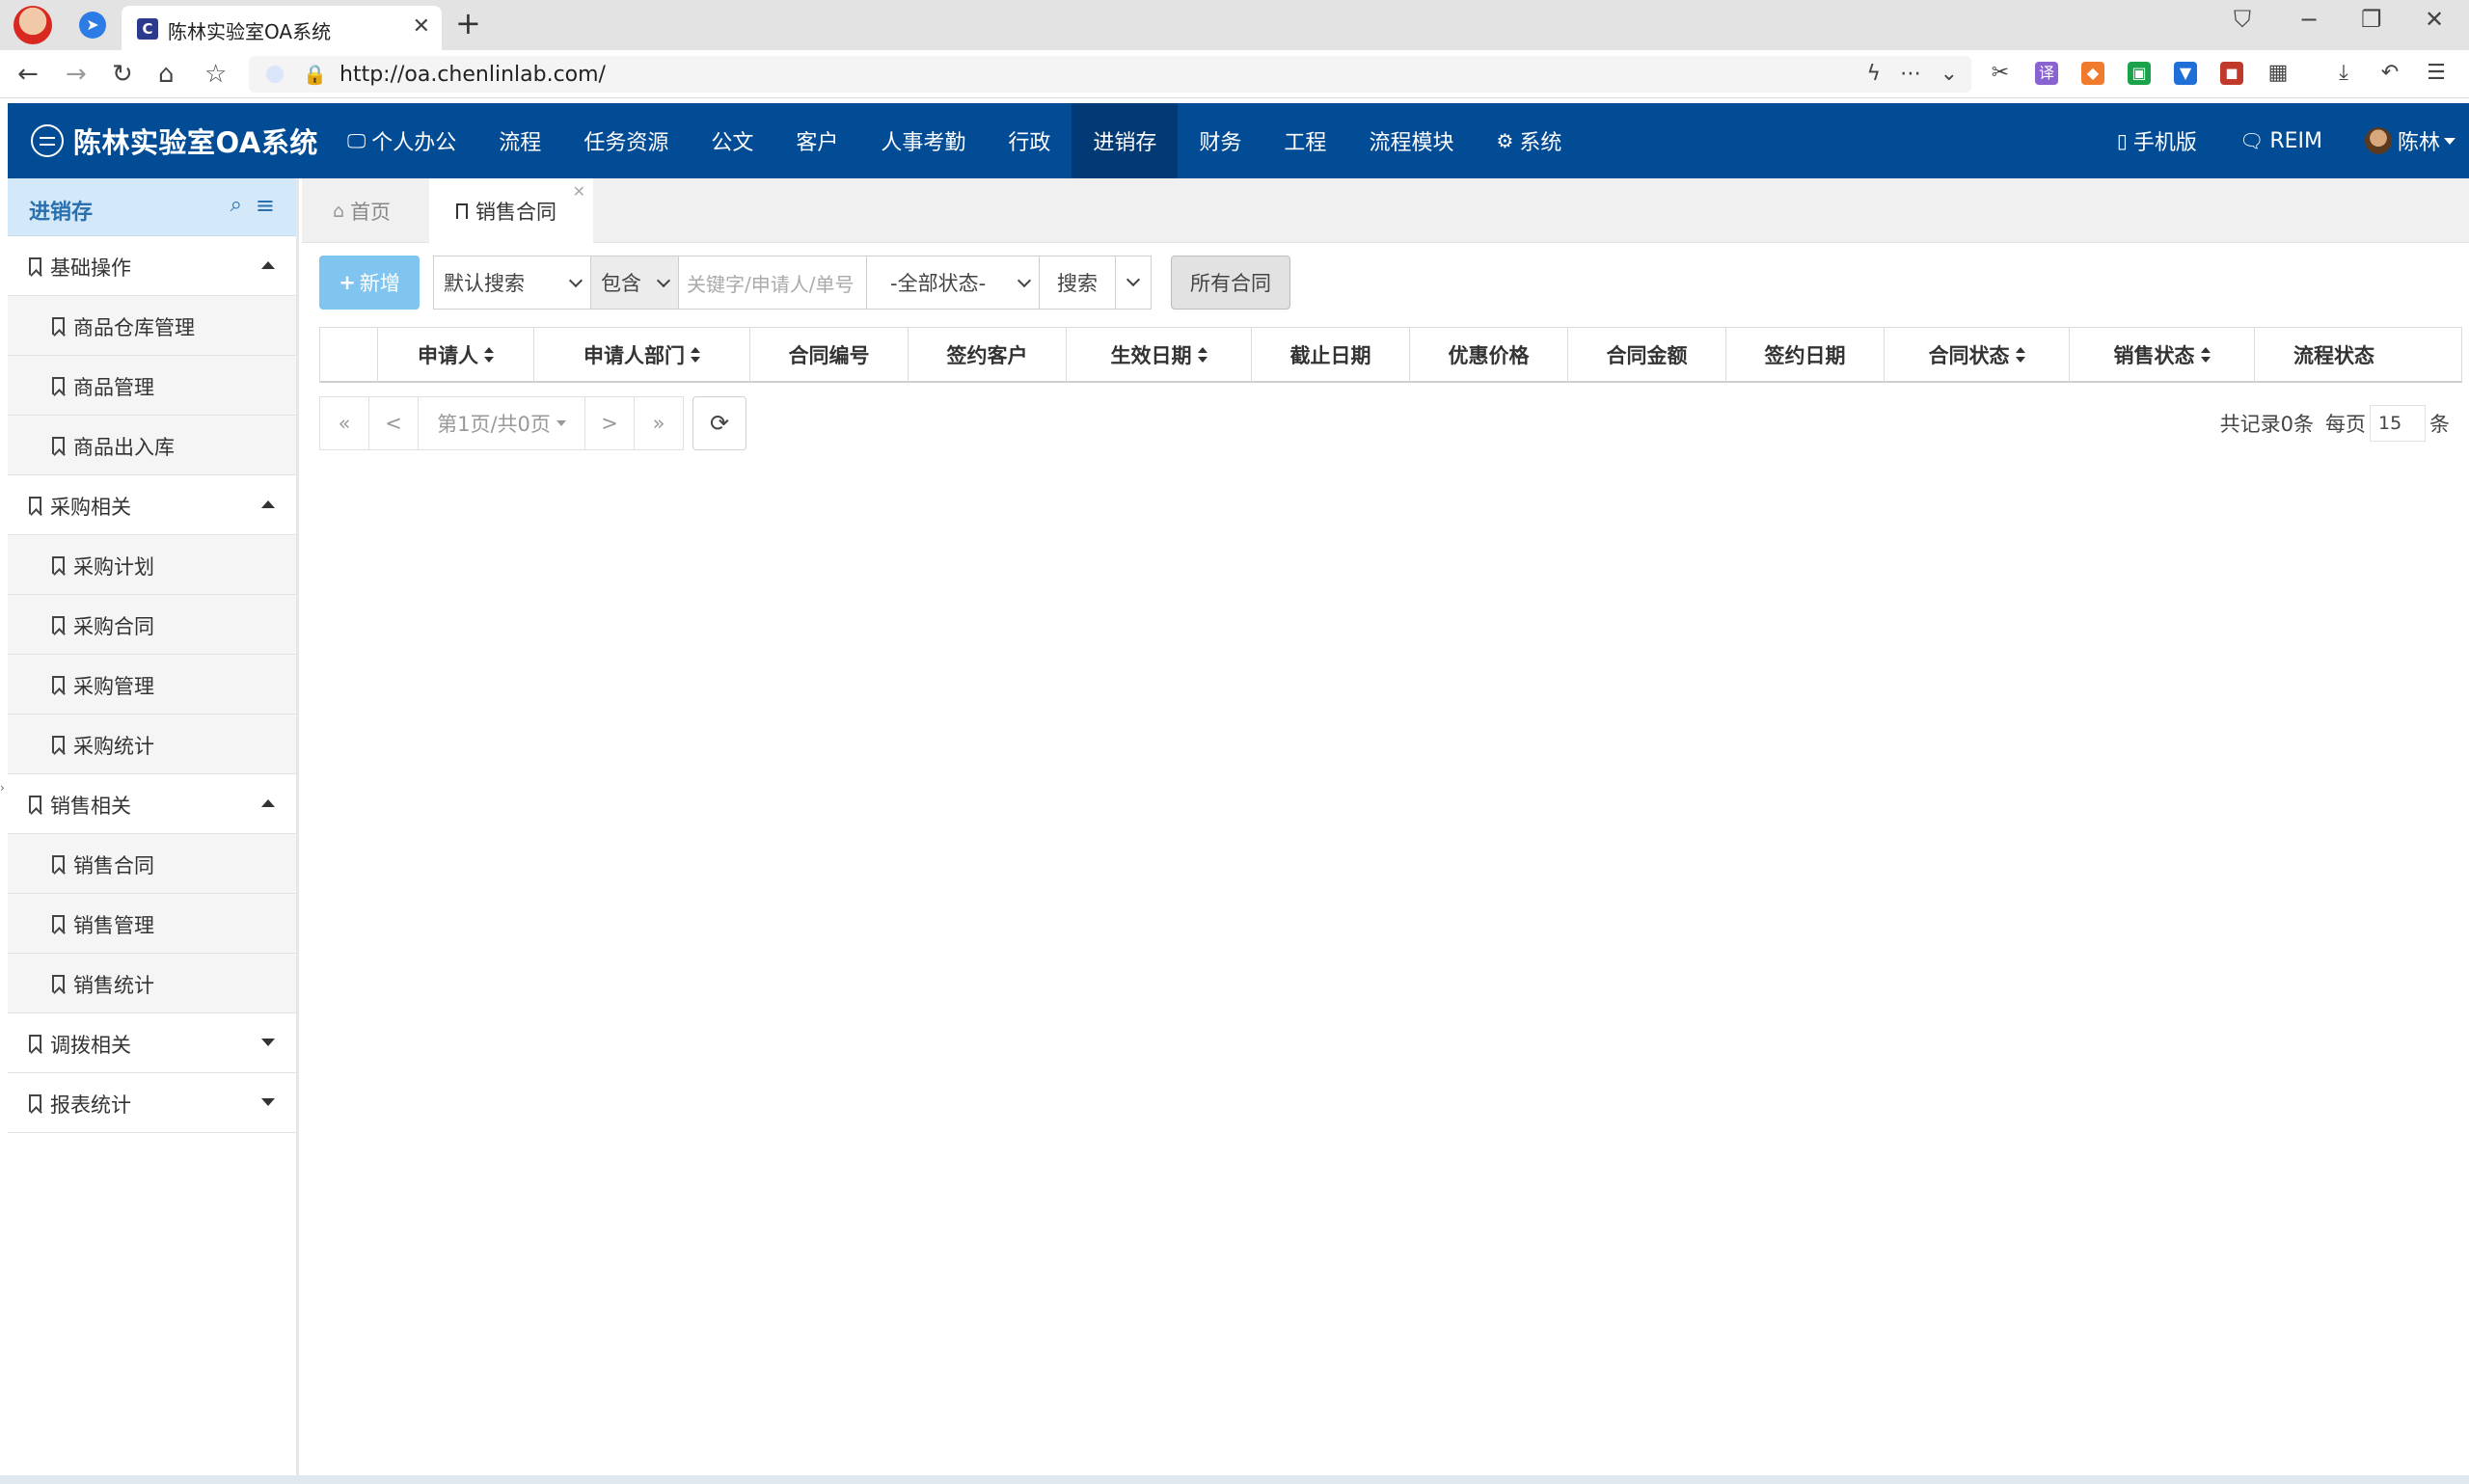 The image size is (2469, 1484). What do you see at coordinates (92, 25) in the screenshot?
I see `pinned-tab-icon: ➤` at bounding box center [92, 25].